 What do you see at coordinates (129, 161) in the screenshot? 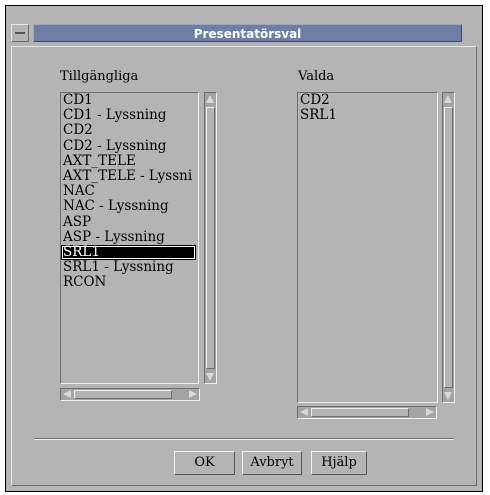
I see `list-item: AXT_TELE` at bounding box center [129, 161].